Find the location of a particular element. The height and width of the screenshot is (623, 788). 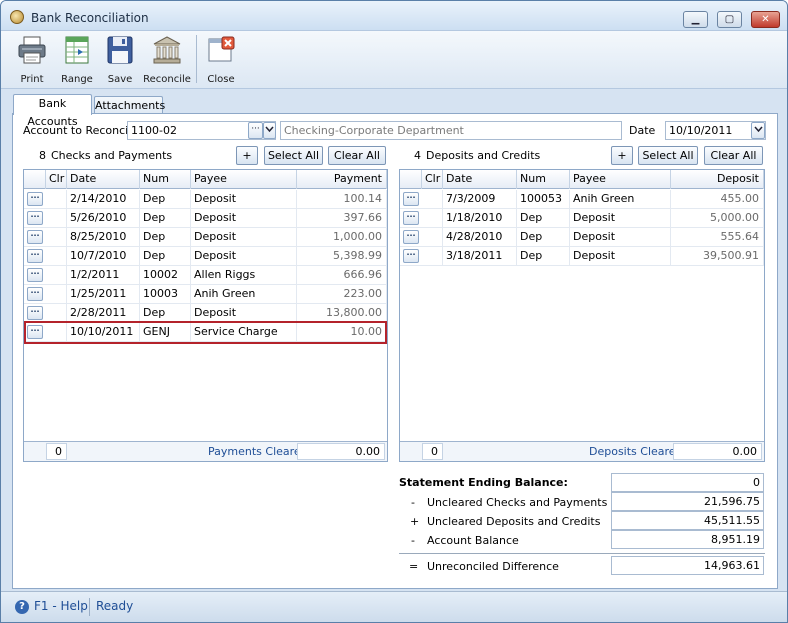

deposits-grid-header: Clr Date Num Payee Deposit is located at coordinates (582, 179).